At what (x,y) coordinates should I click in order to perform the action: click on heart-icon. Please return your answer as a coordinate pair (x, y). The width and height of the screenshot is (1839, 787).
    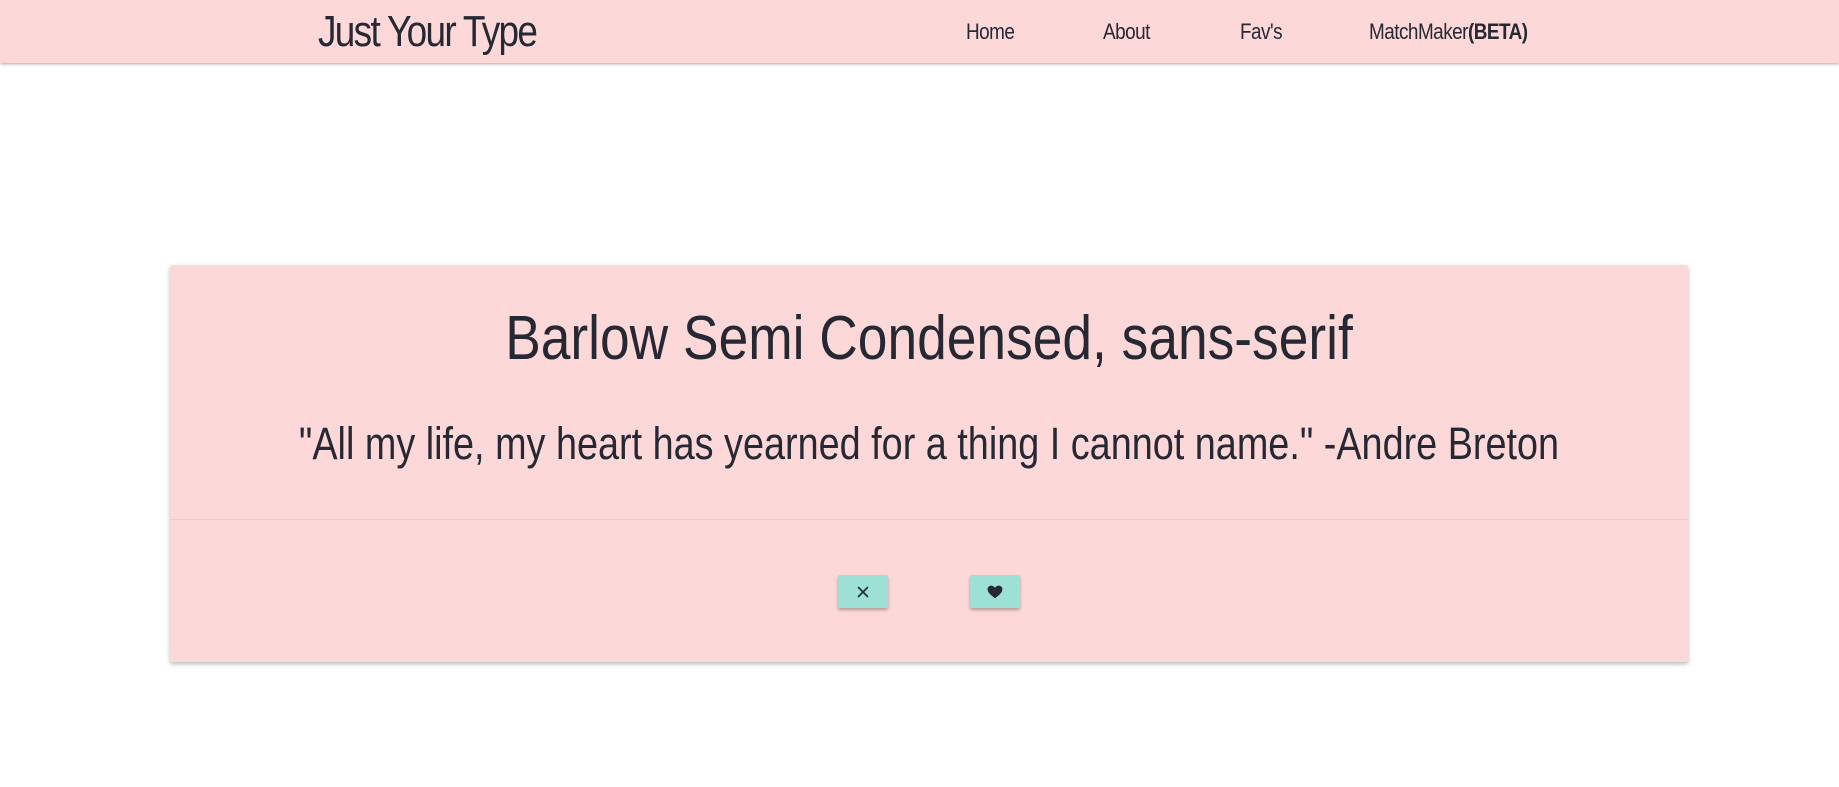
    Looking at the image, I should click on (995, 592).